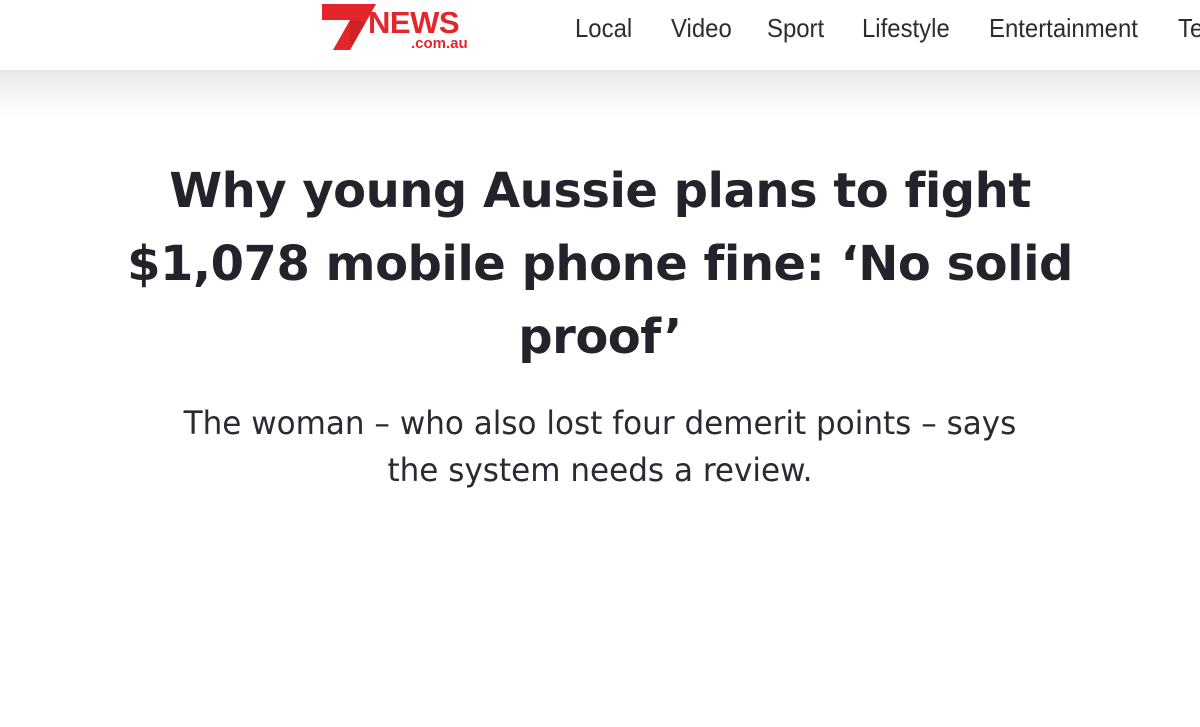 The image size is (1200, 727). Describe the element at coordinates (439, 43) in the screenshot. I see `logo-domain: .com.au` at that location.